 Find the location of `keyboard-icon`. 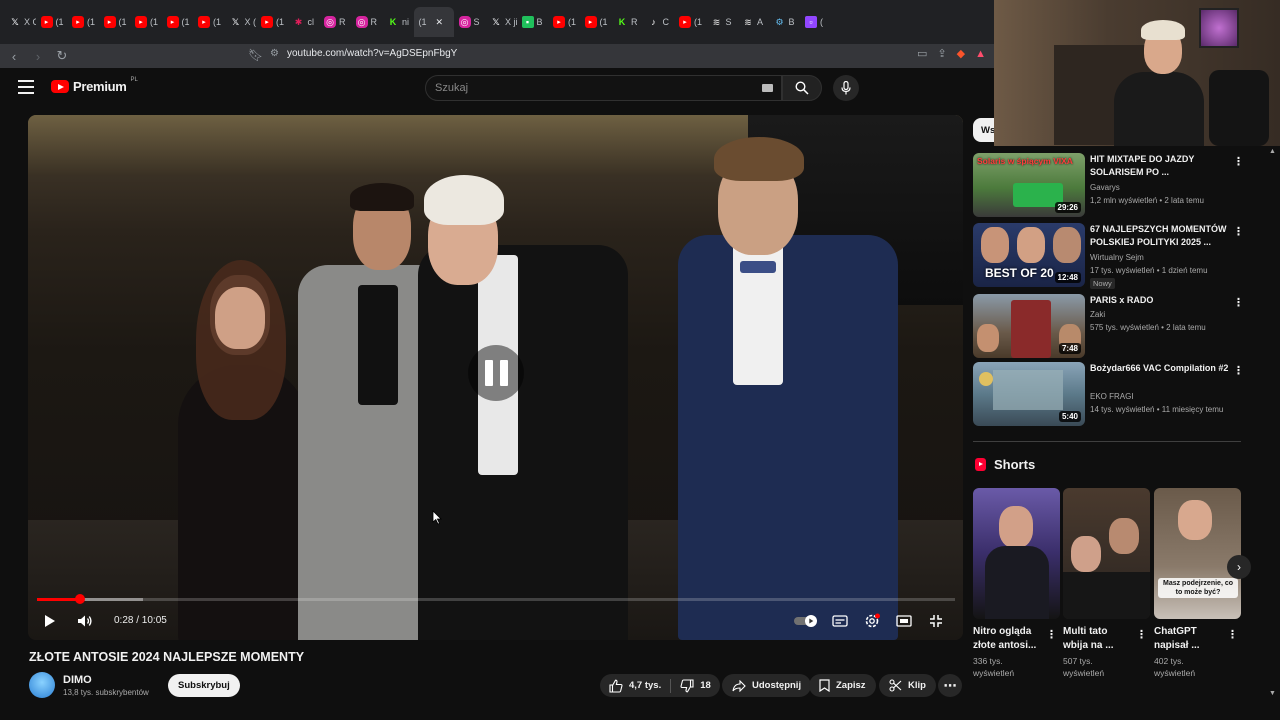

keyboard-icon is located at coordinates (767, 88).